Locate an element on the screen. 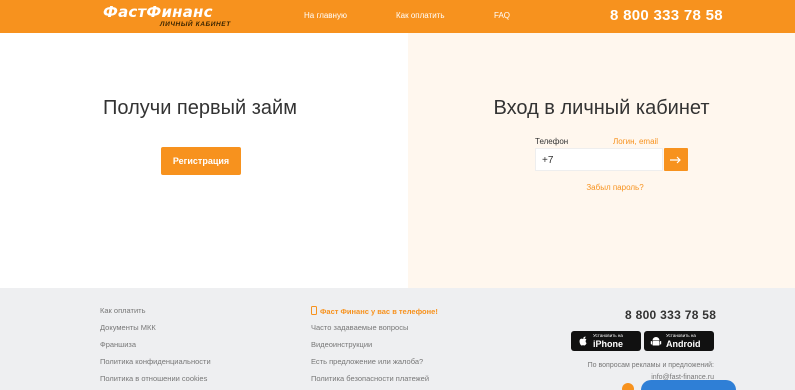  android-icon is located at coordinates (656, 341).